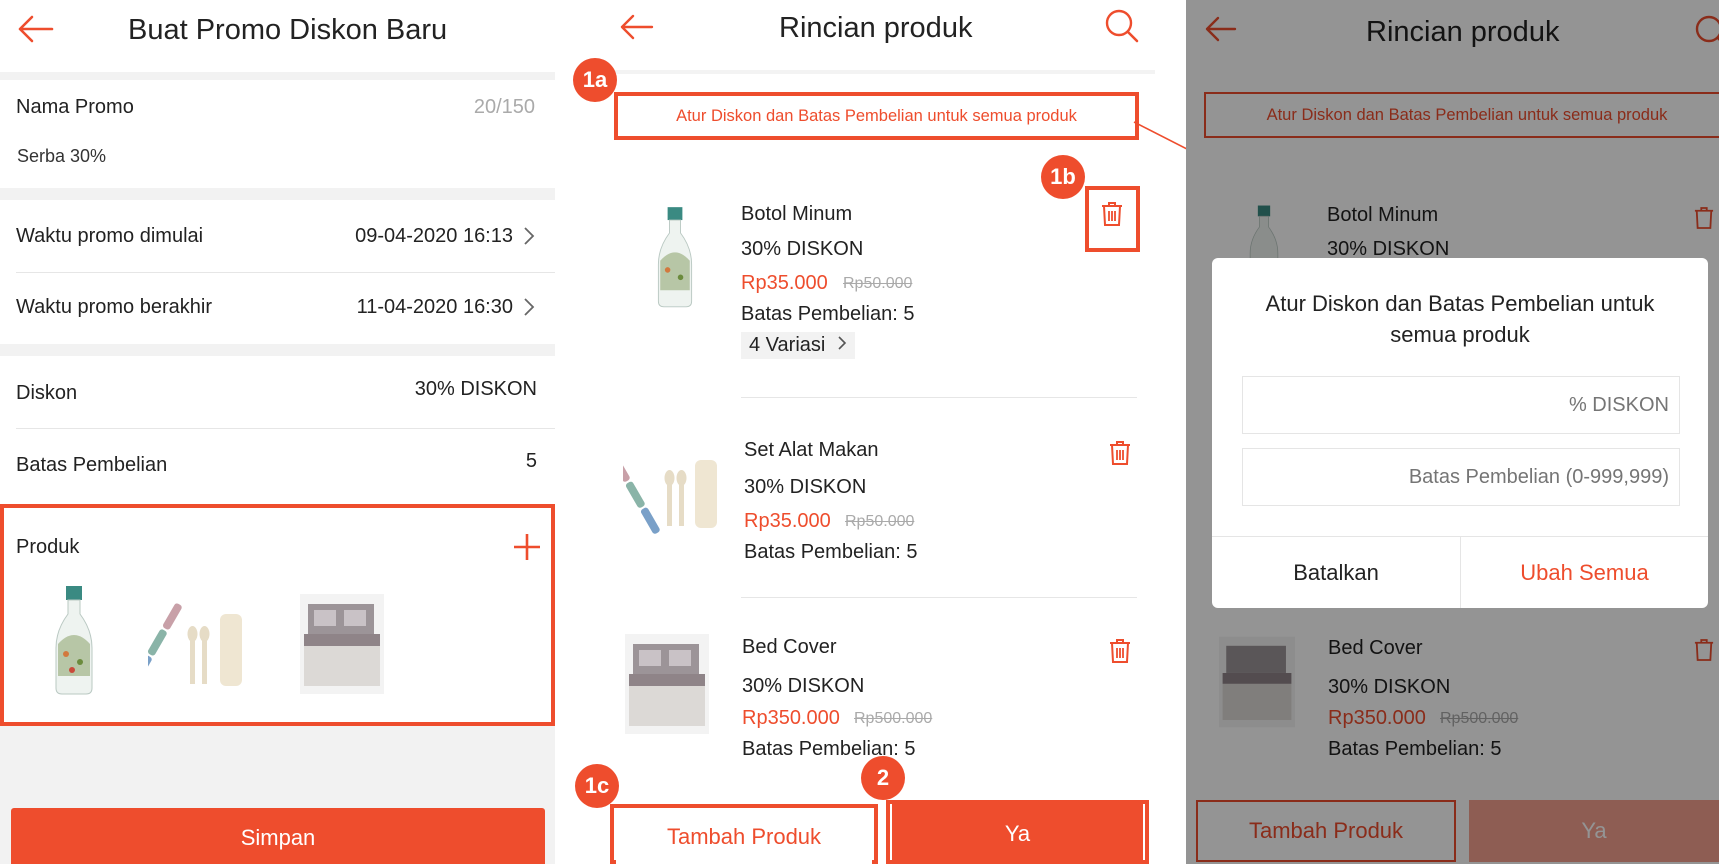 This screenshot has height=864, width=1719. I want to click on add-product-button: Tambah Produk, so click(744, 836).